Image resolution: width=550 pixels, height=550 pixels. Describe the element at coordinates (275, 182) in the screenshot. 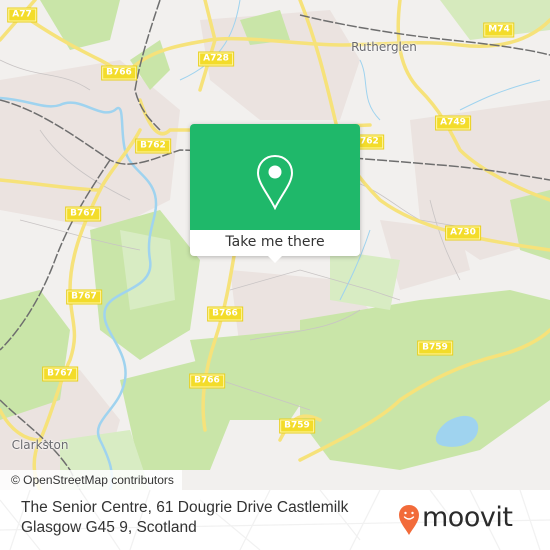

I see `map-pin-icon` at that location.